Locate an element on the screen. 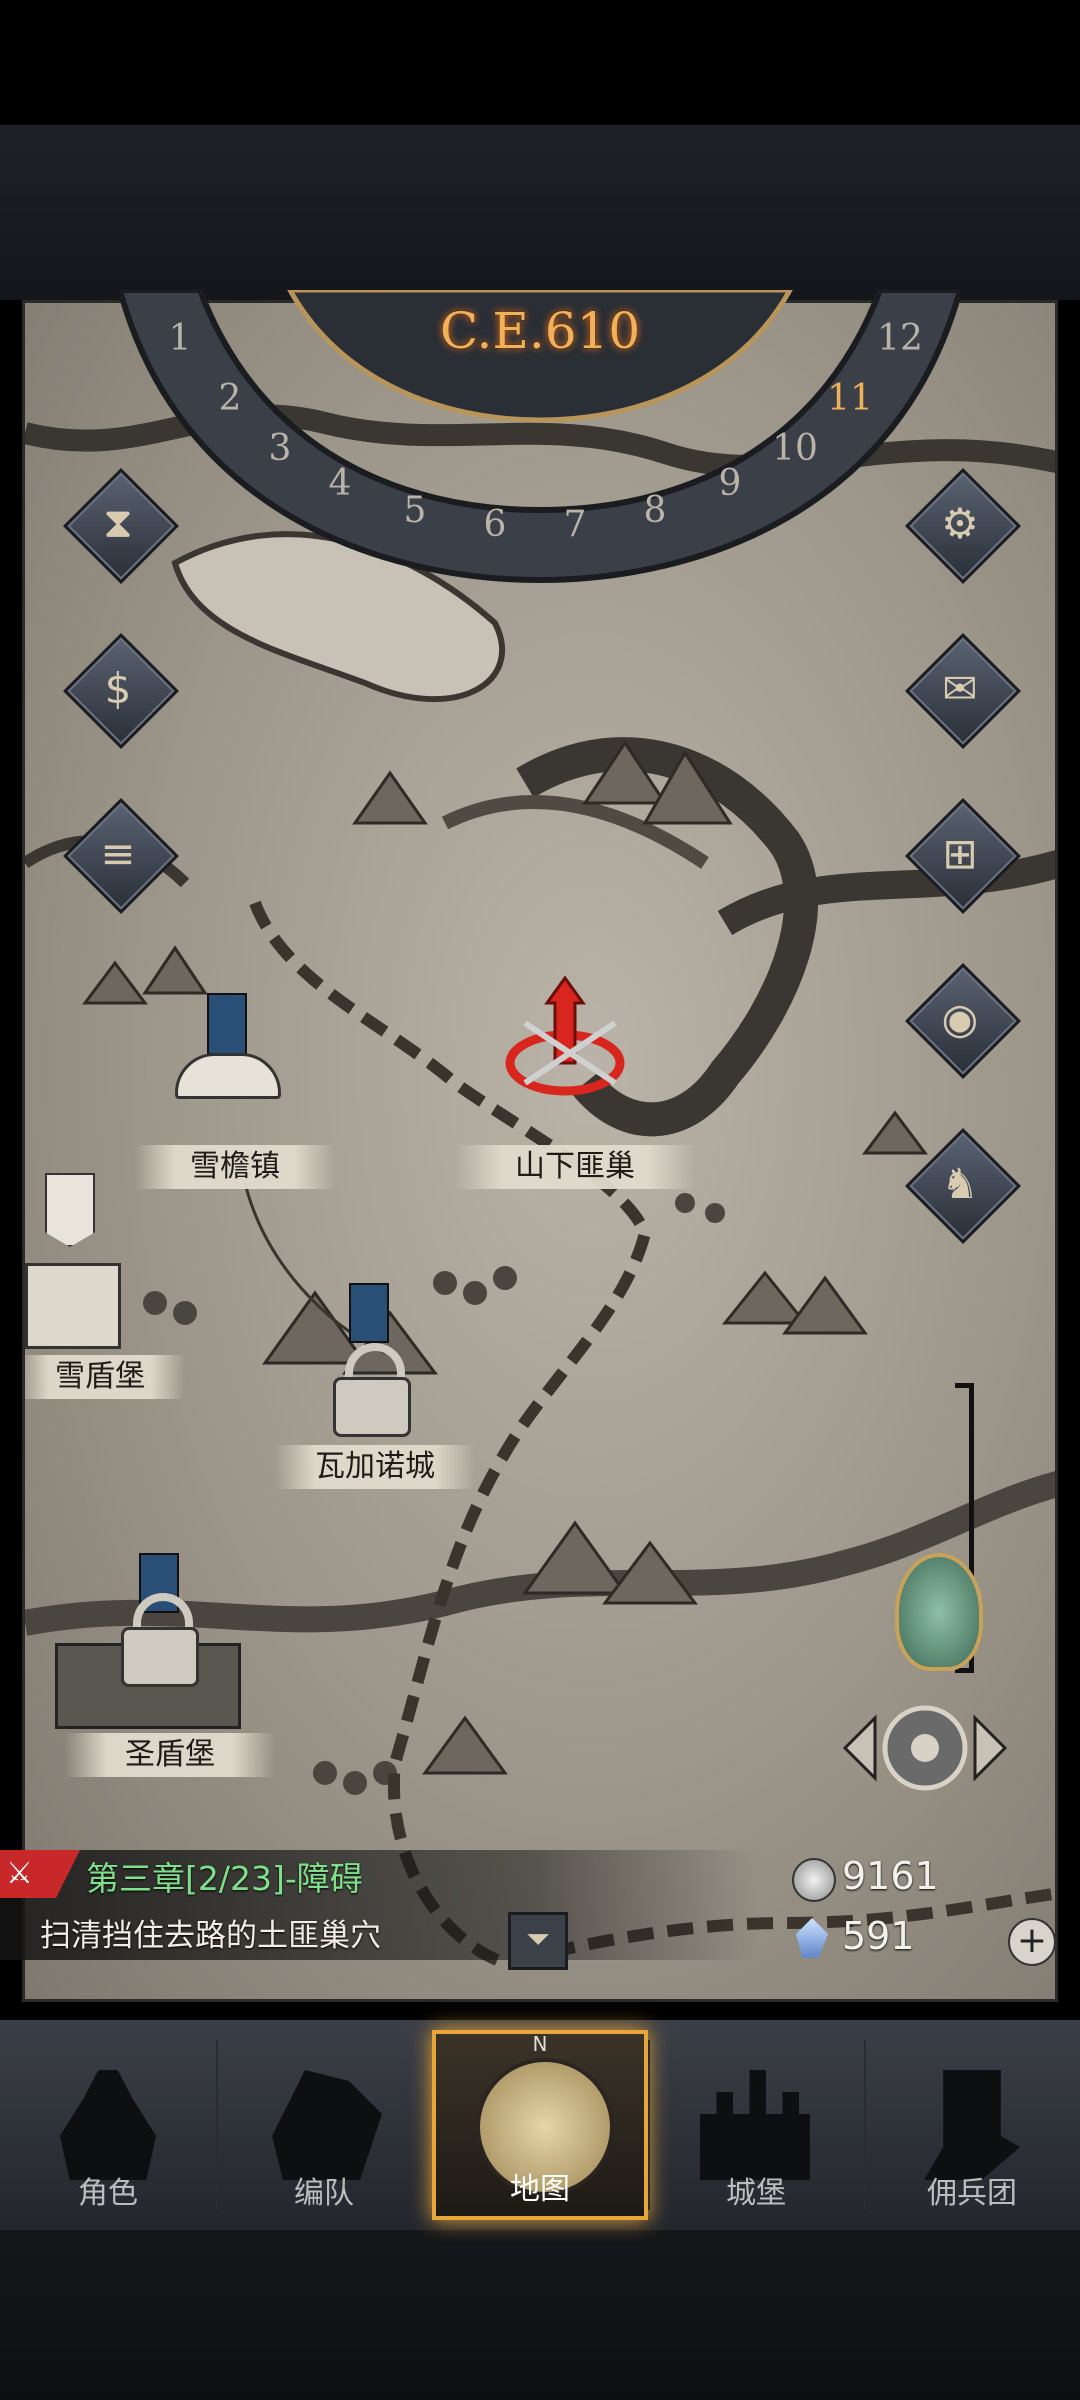 Image resolution: width=1080 pixels, height=2400 pixels. bottom-frame is located at coordinates (540, 2310).